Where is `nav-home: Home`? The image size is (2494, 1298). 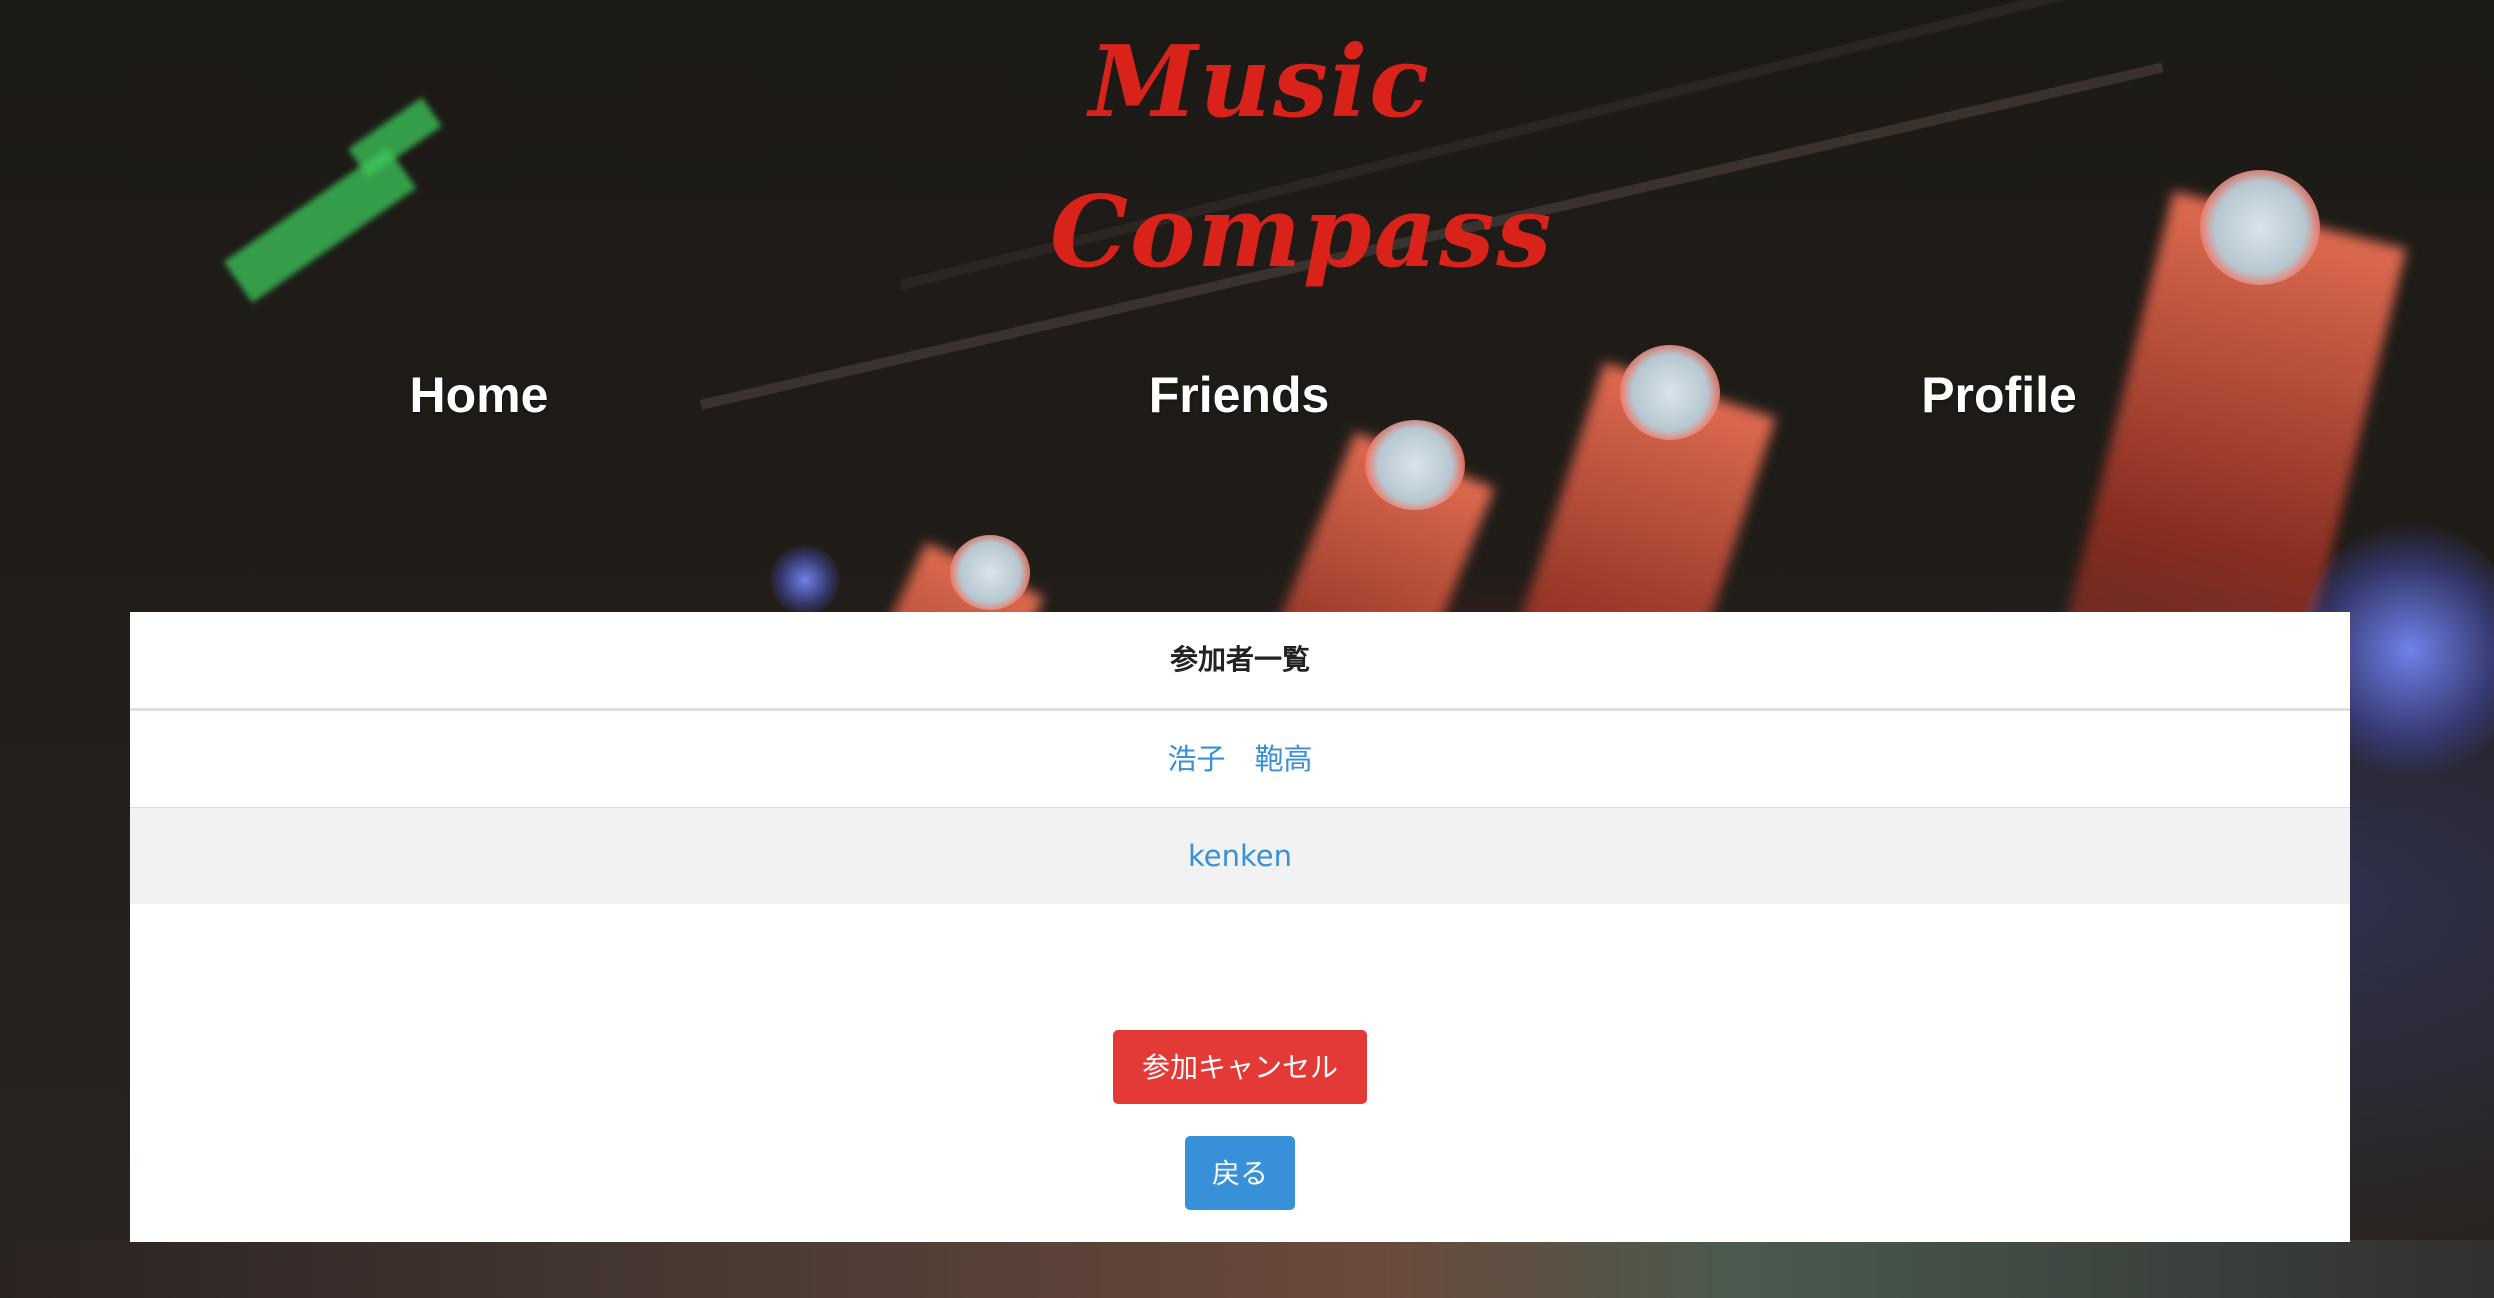
nav-home: Home is located at coordinates (479, 395).